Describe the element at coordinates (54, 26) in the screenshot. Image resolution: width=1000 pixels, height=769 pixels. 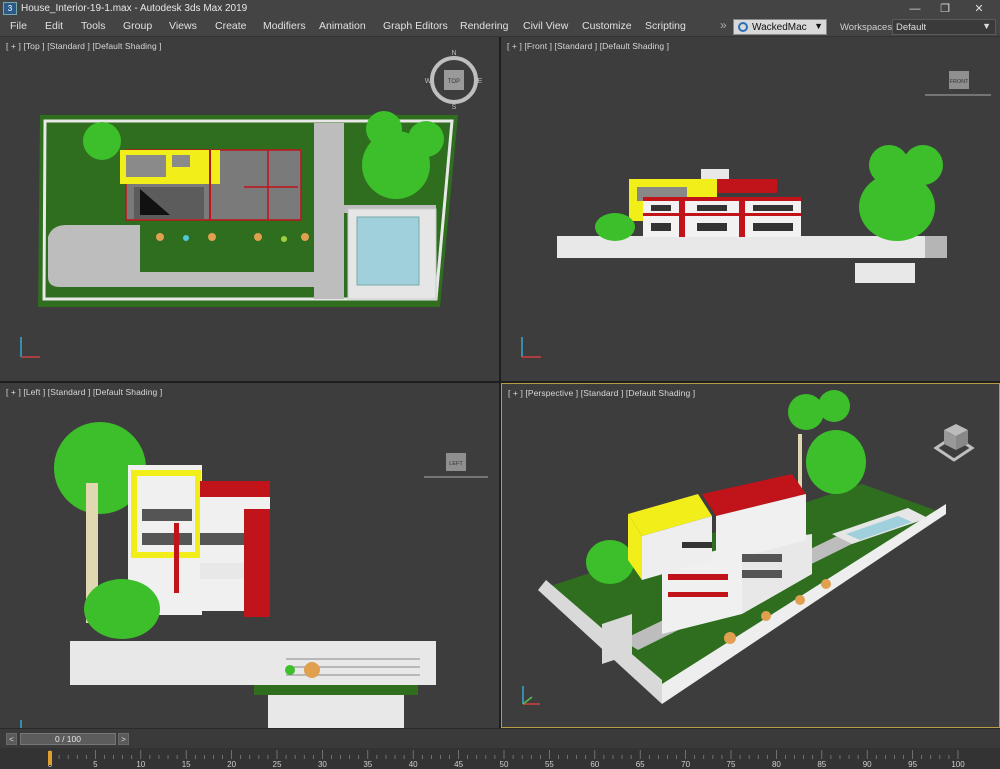
I see `menu-edit: Edit` at that location.